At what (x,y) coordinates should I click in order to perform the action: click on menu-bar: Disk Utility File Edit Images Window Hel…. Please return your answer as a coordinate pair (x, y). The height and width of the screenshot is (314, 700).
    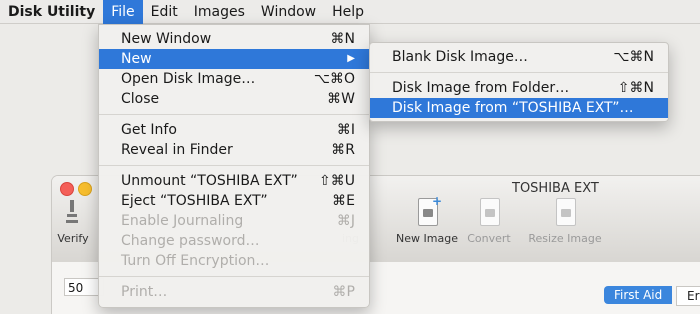
    Looking at the image, I should click on (350, 12).